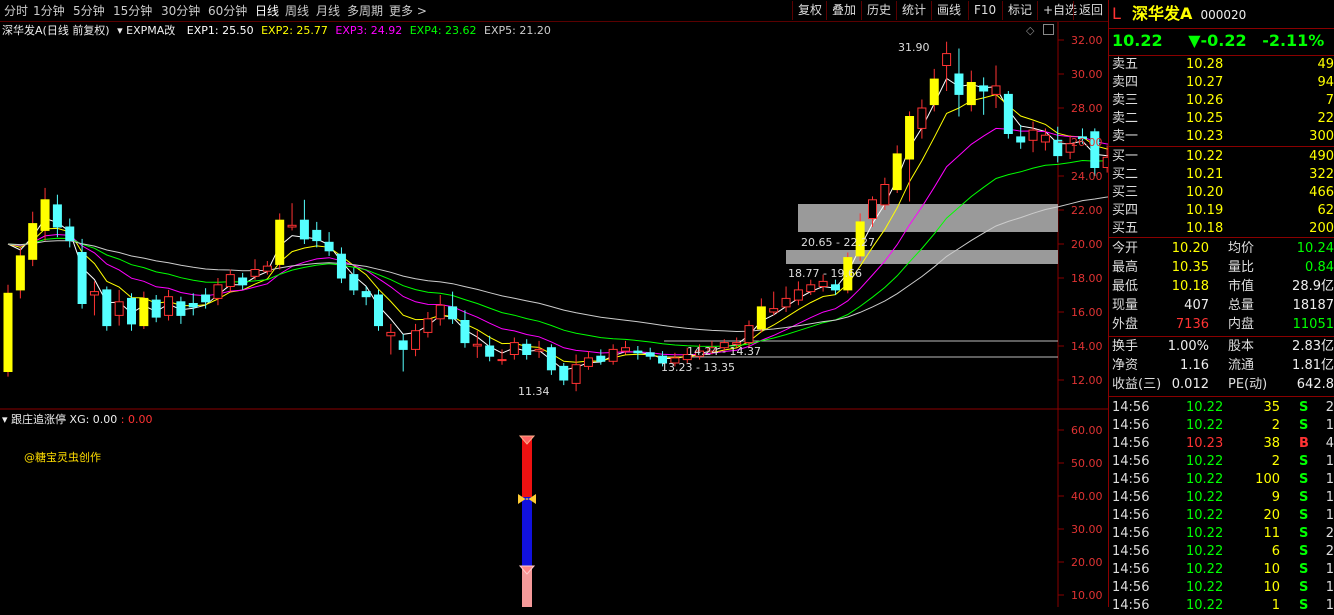  I want to click on ob-price: 10.19, so click(1205, 210).